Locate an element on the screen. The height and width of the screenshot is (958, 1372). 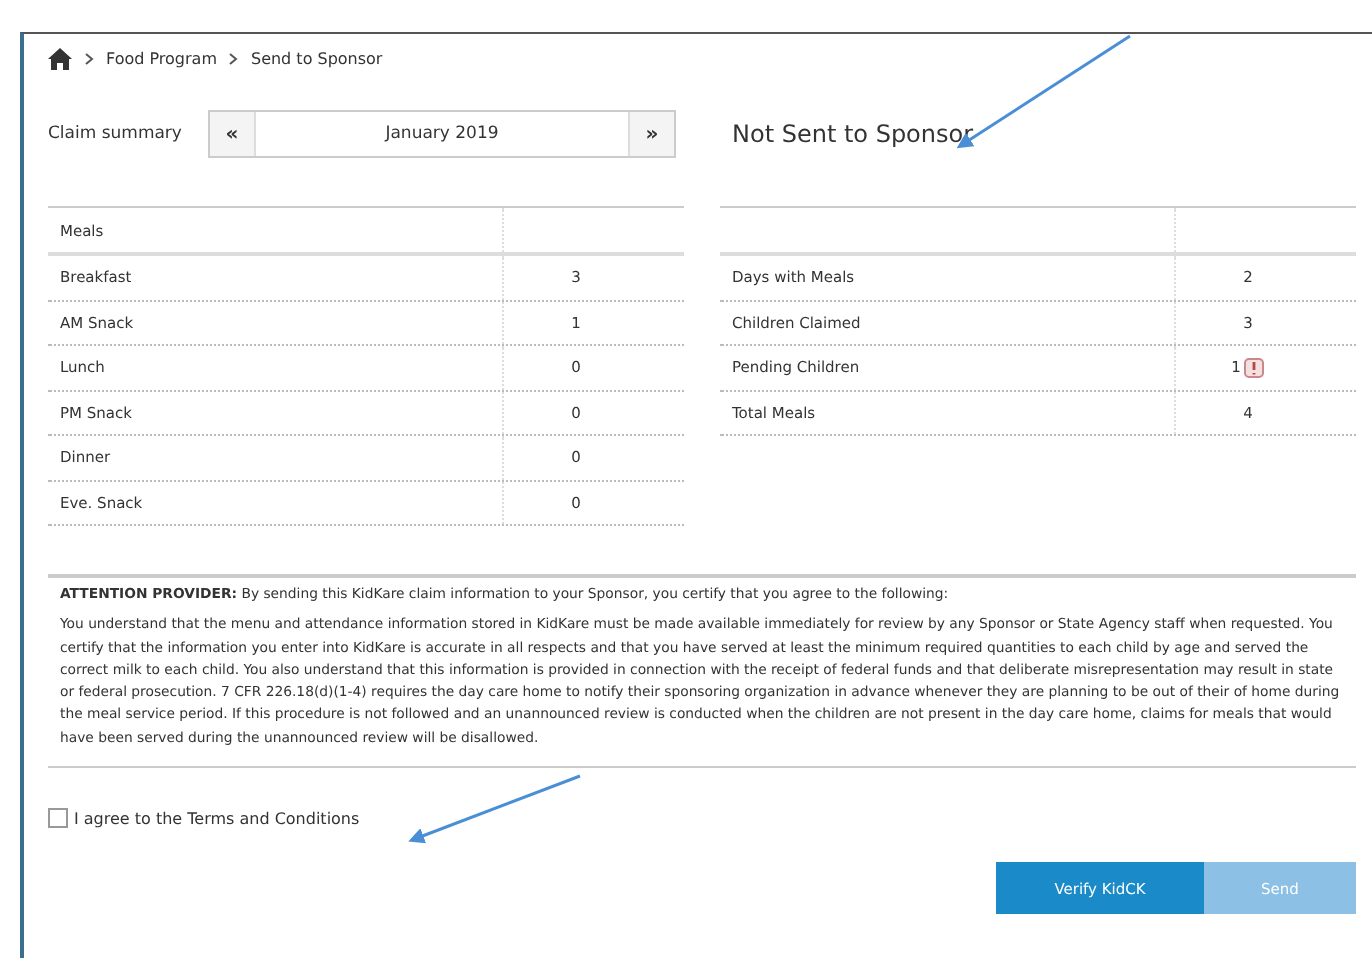
claim-status: Not Sent to Sponsor is located at coordinates (853, 134).